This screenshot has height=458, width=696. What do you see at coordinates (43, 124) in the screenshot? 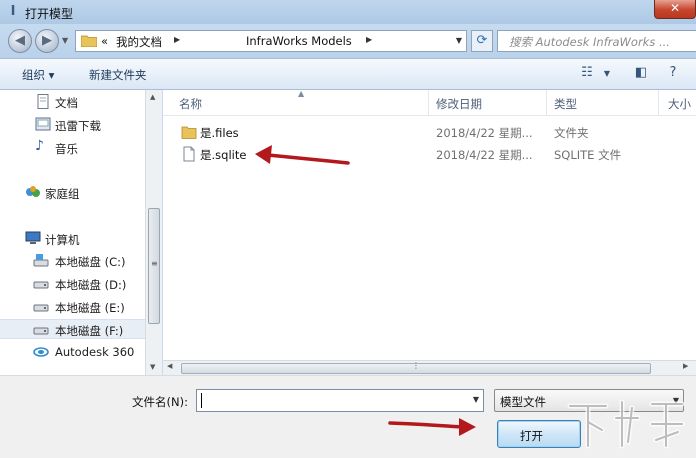
I see `download-icon` at bounding box center [43, 124].